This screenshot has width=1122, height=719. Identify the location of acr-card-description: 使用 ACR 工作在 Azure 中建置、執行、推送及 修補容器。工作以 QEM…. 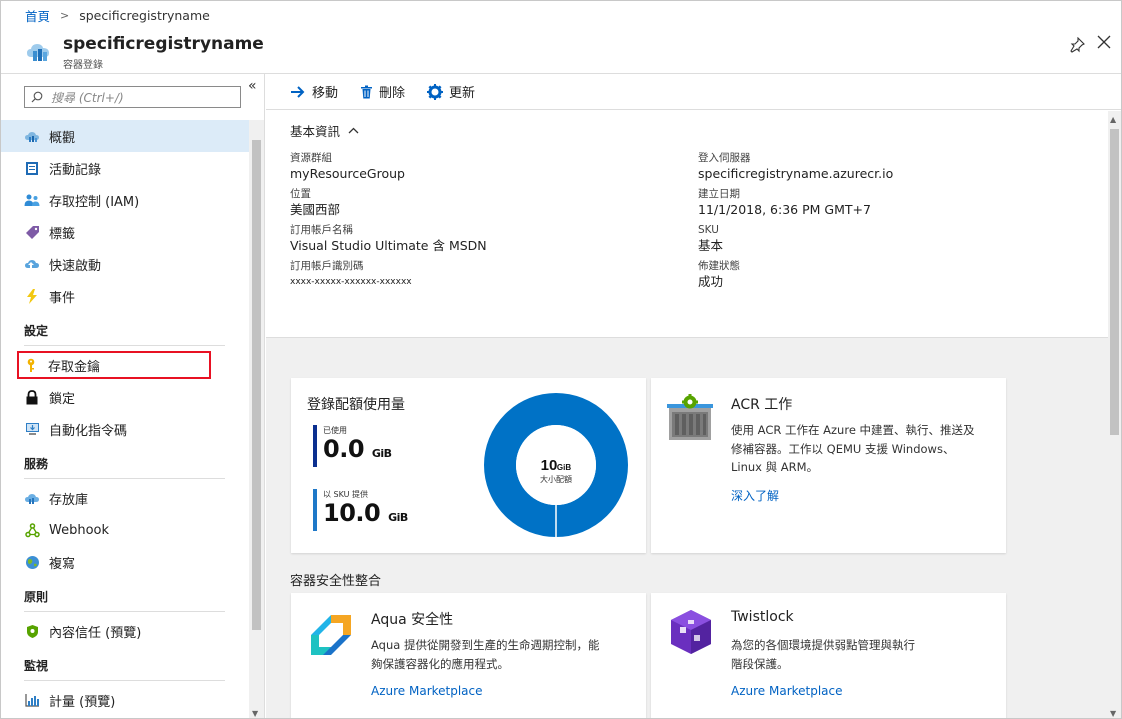
(853, 449).